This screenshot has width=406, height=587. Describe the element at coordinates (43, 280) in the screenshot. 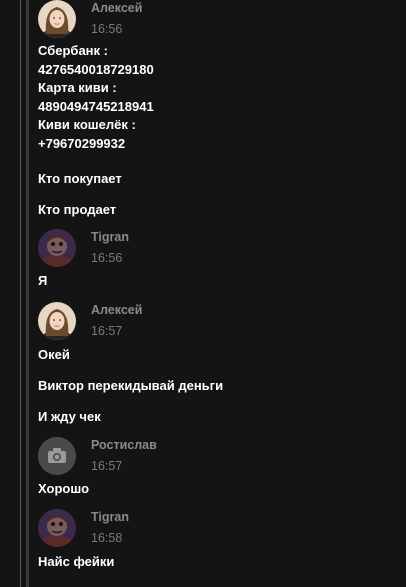

I see `message-text: Я` at that location.